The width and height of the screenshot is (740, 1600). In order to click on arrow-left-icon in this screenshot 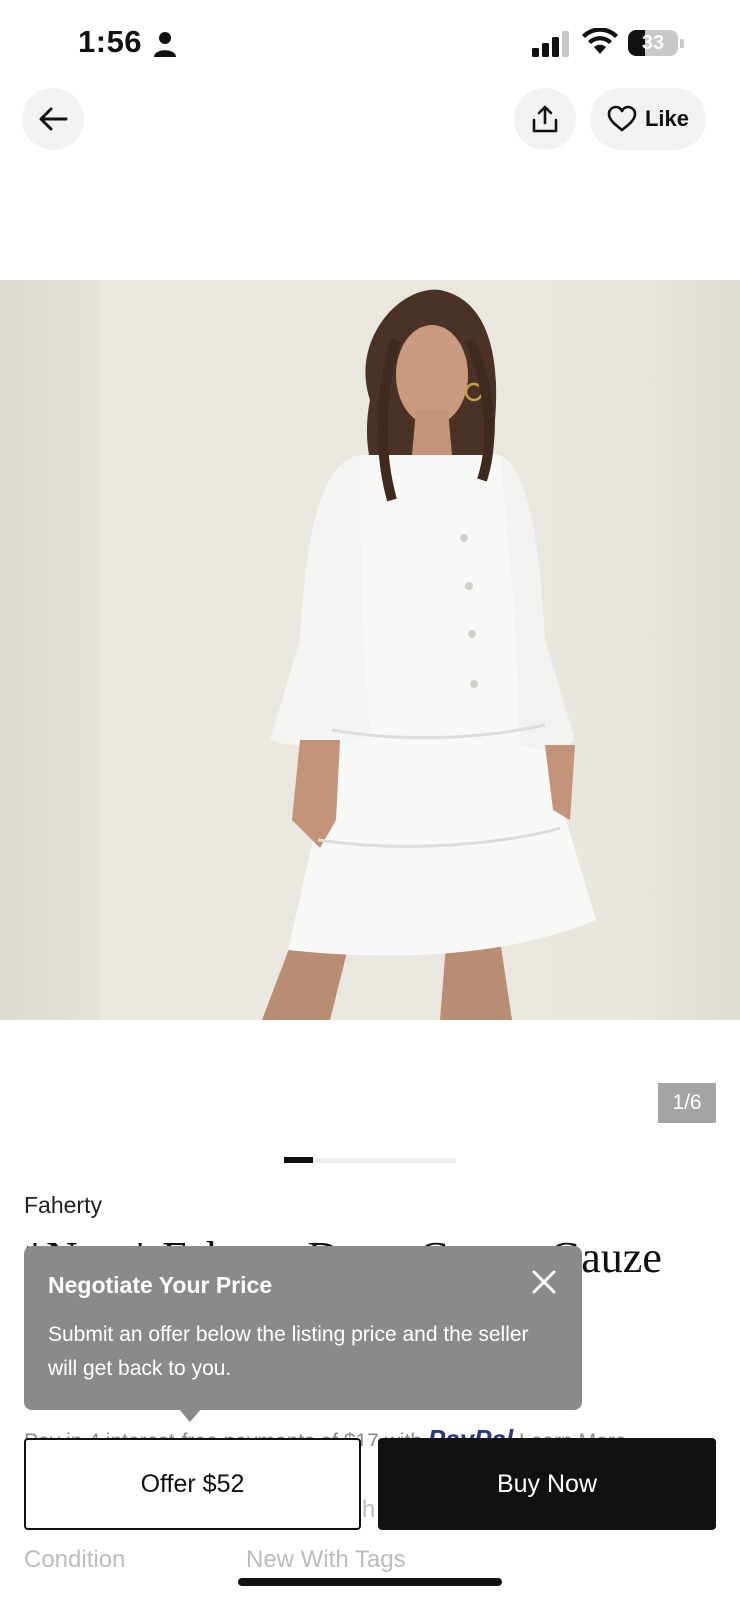, I will do `click(53, 119)`.